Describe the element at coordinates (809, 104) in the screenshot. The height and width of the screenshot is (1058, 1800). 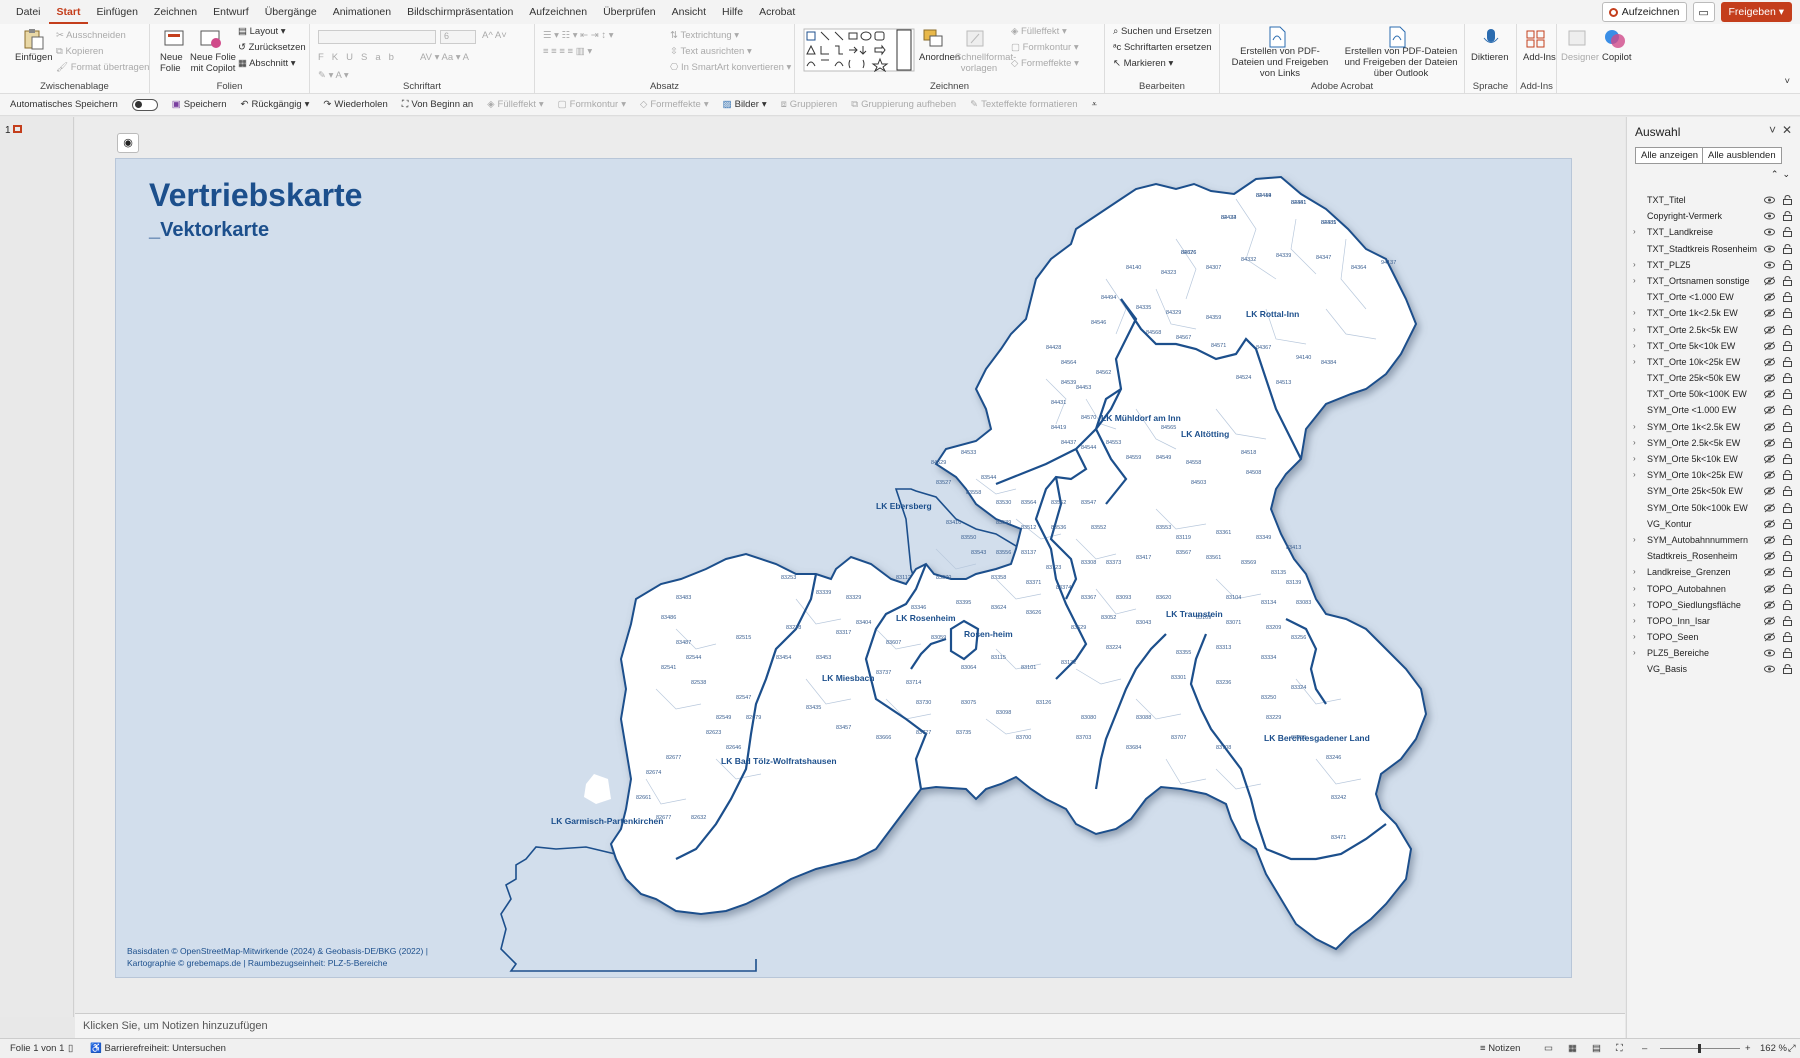
I see `group-button: ⧈ Gruppieren` at that location.